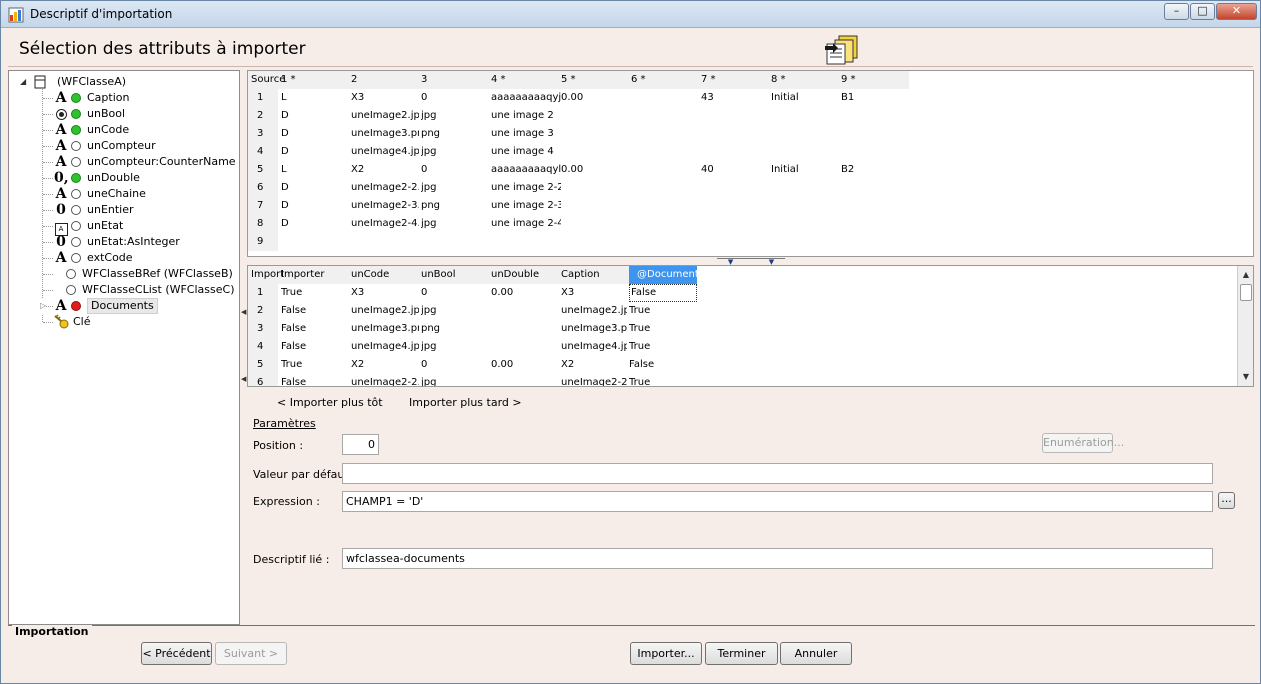 The height and width of the screenshot is (684, 1261). Describe the element at coordinates (263, 224) in the screenshot. I see `row-header: 8` at that location.